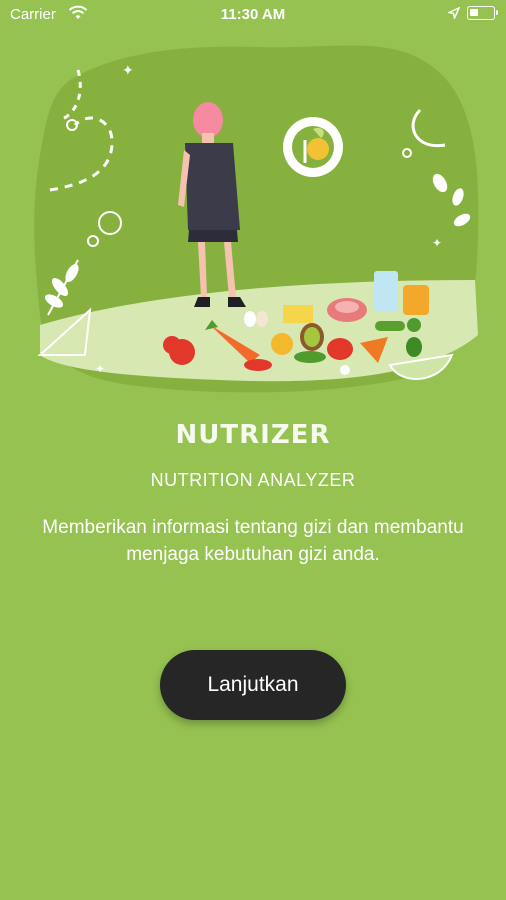  I want to click on status-time: 11:30 AM, so click(253, 14).